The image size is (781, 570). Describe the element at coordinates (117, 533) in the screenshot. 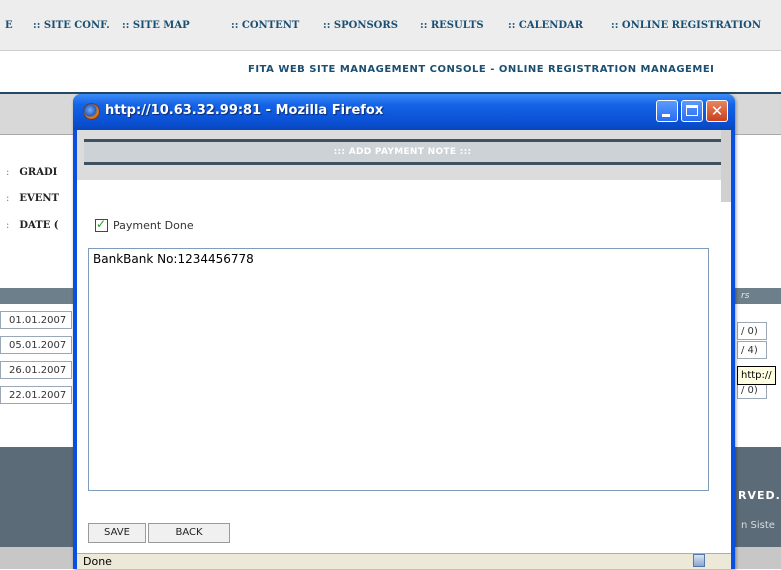

I see `save-button: SAVE` at that location.